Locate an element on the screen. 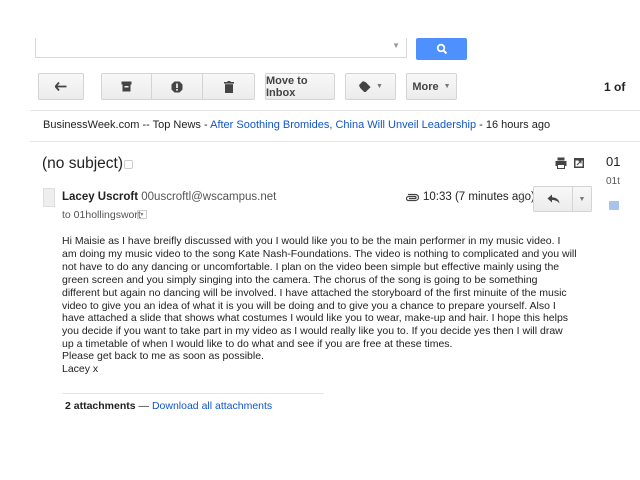 The height and width of the screenshot is (480, 640). move-to-inbox-label: Move to Inbox is located at coordinates (287, 86).